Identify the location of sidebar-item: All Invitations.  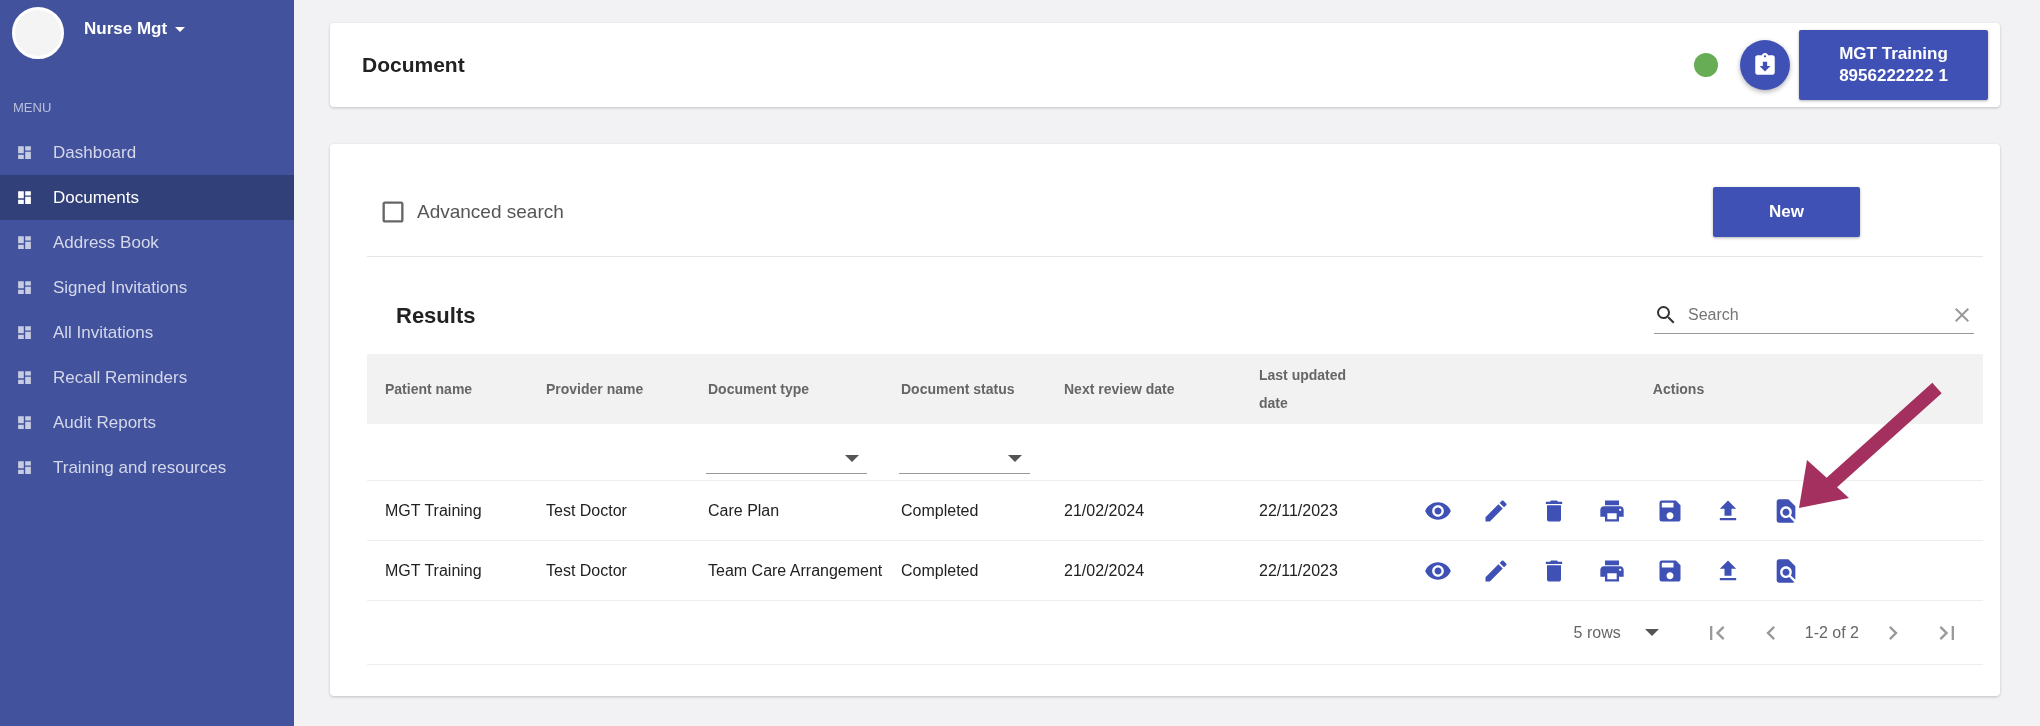
(147, 332).